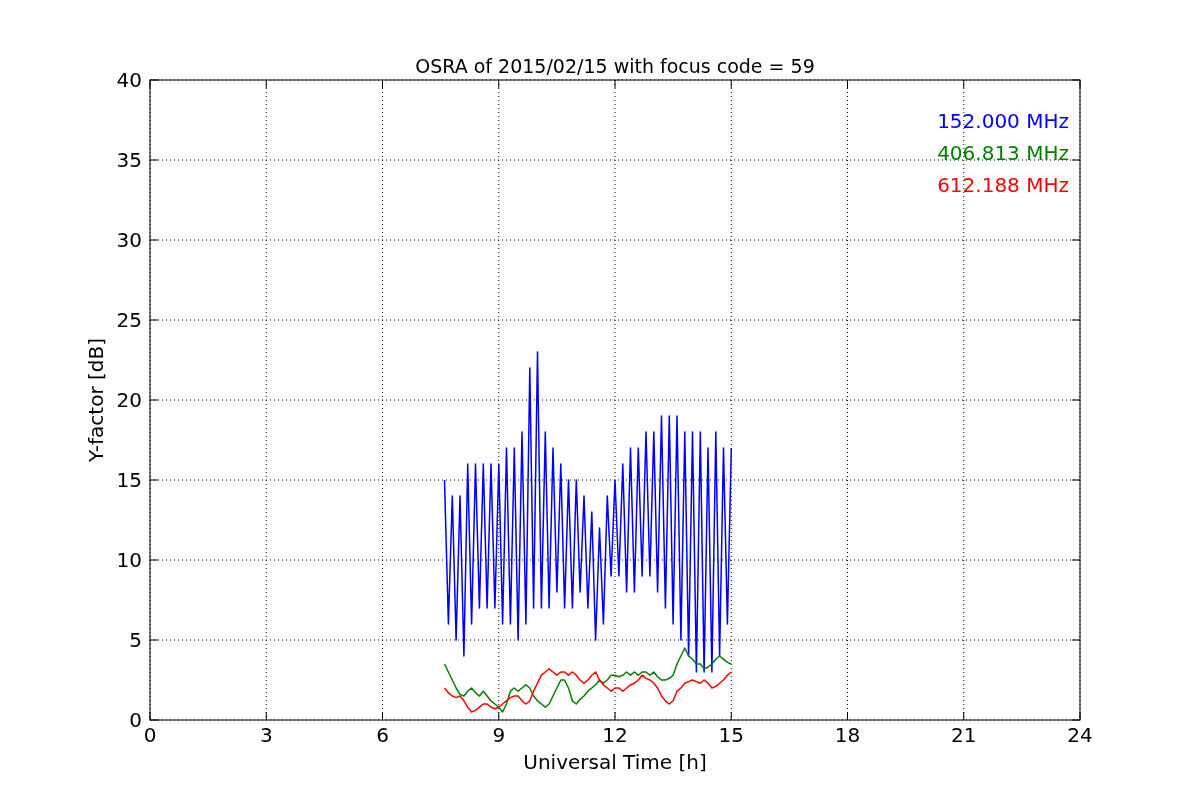  Describe the element at coordinates (129, 320) in the screenshot. I see `y-tick-label: 25` at that location.